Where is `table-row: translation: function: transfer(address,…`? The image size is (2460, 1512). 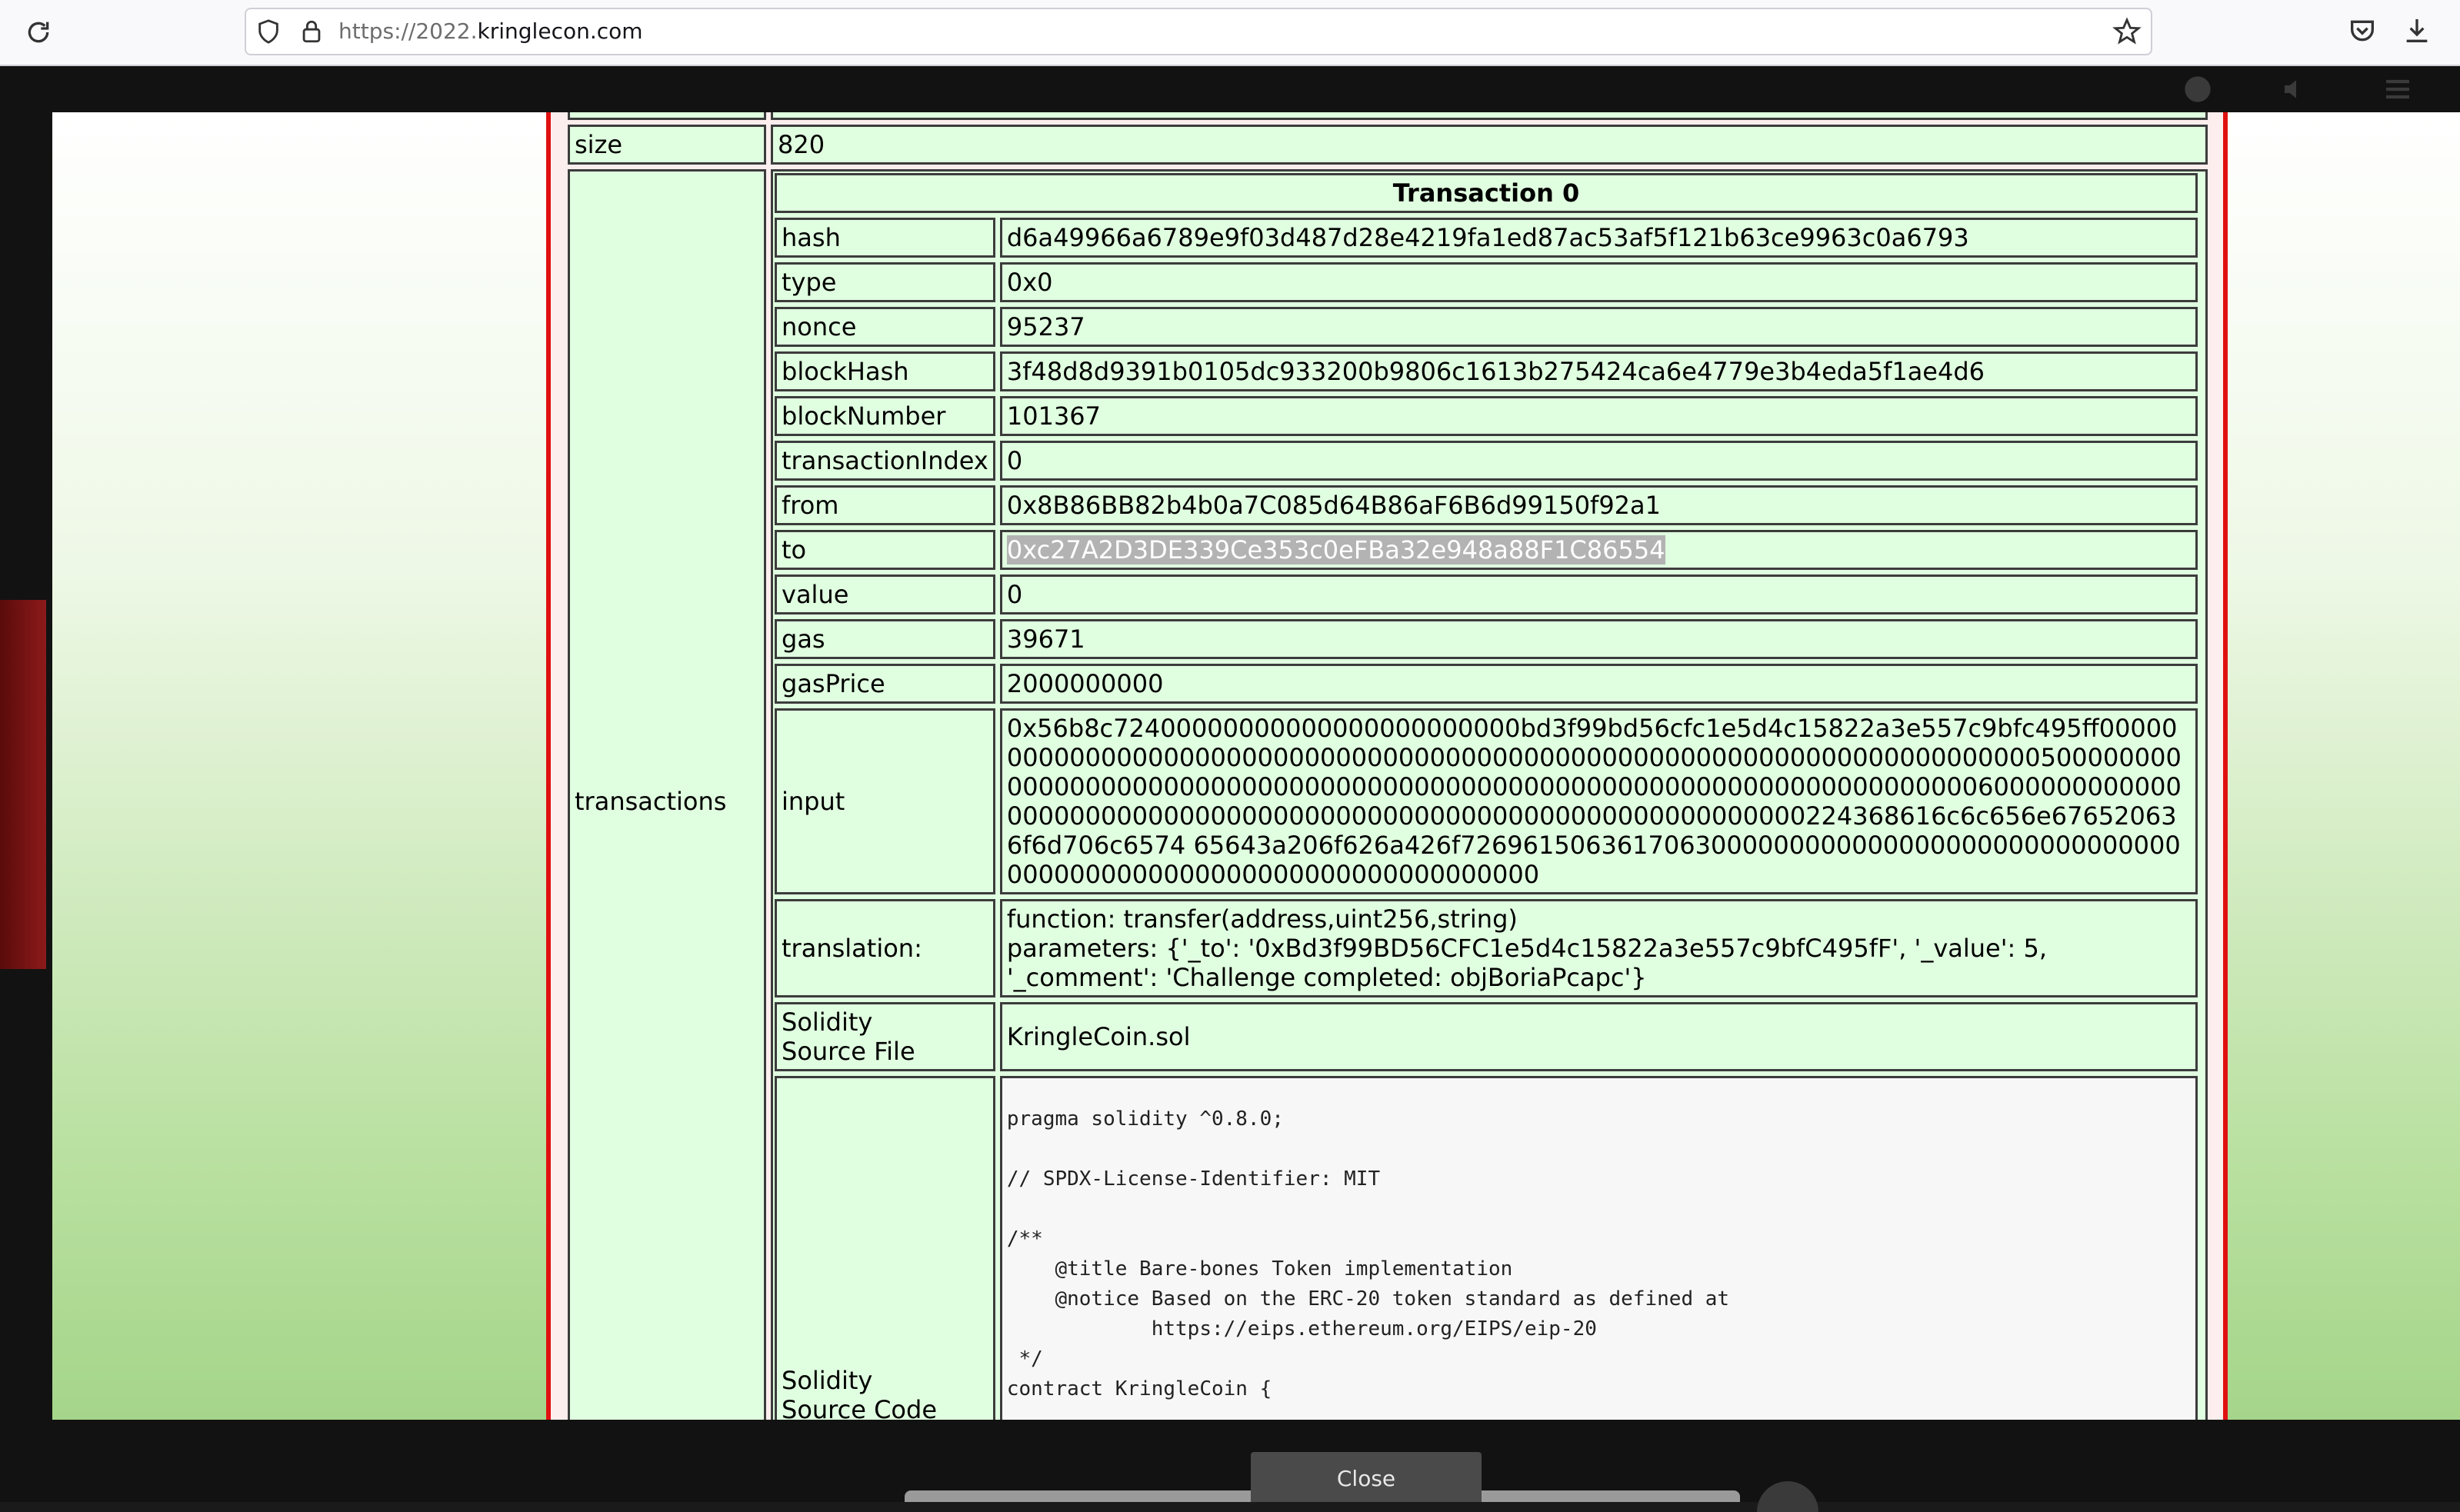
table-row: translation: function: transfer(address,… is located at coordinates (1487, 948).